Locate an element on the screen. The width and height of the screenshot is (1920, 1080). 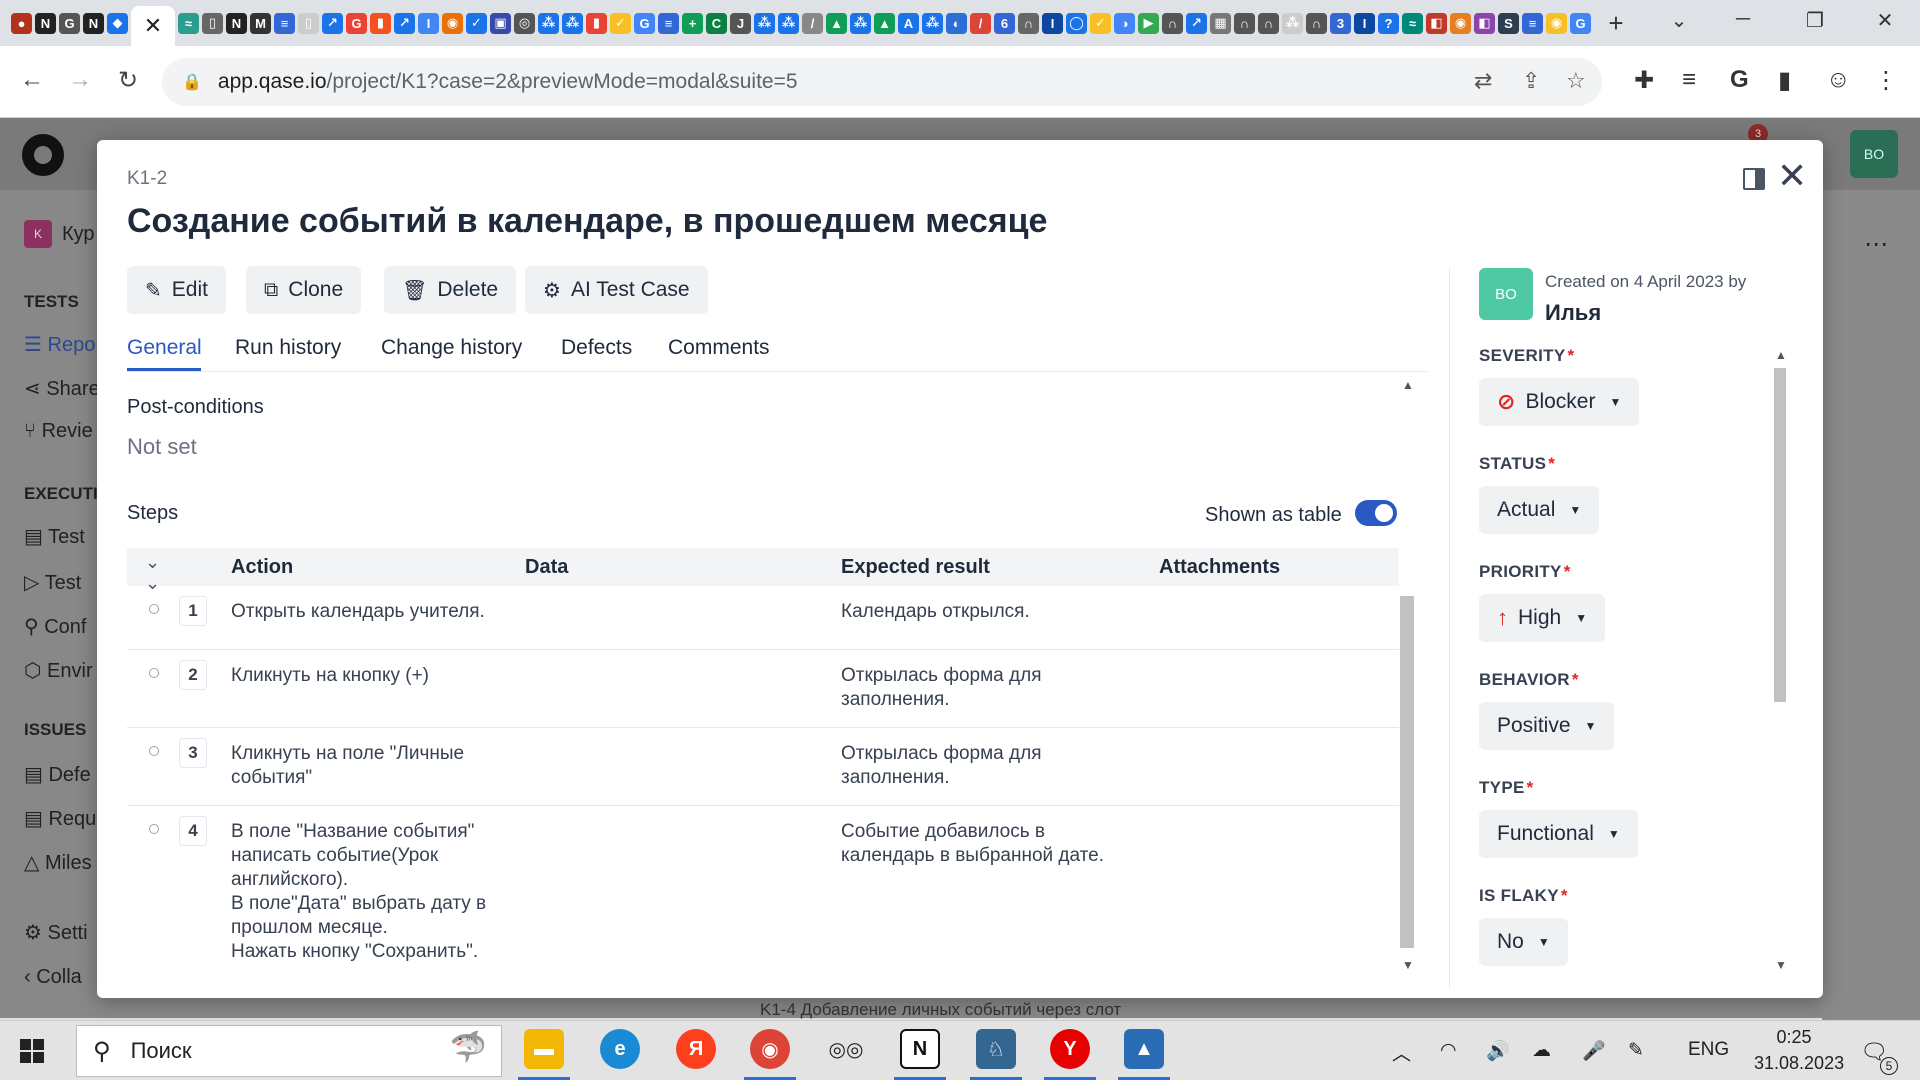
close-tab-icon: ✕ is located at coordinates (153, 26).